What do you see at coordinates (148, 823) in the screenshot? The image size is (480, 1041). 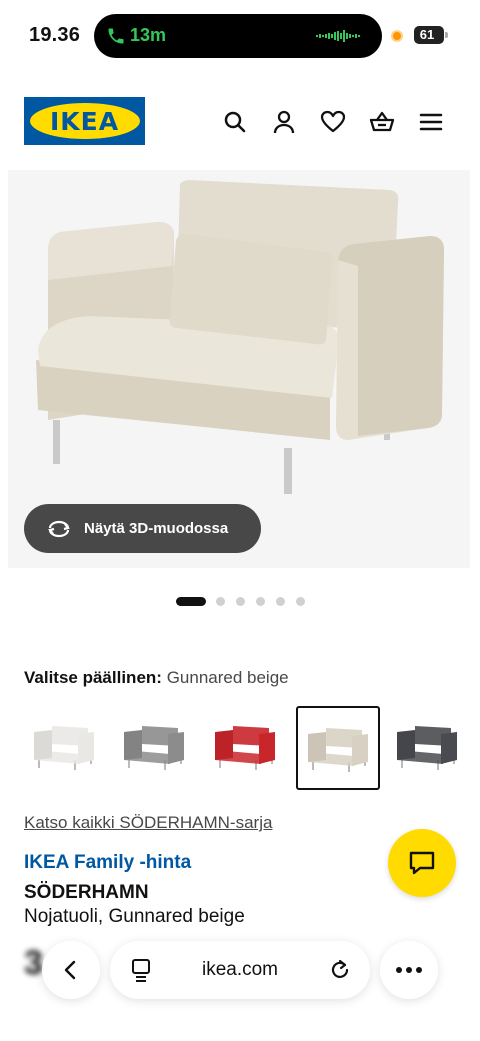 I see `series-link: Katso kaikki SÖDERHAMN-sarja` at bounding box center [148, 823].